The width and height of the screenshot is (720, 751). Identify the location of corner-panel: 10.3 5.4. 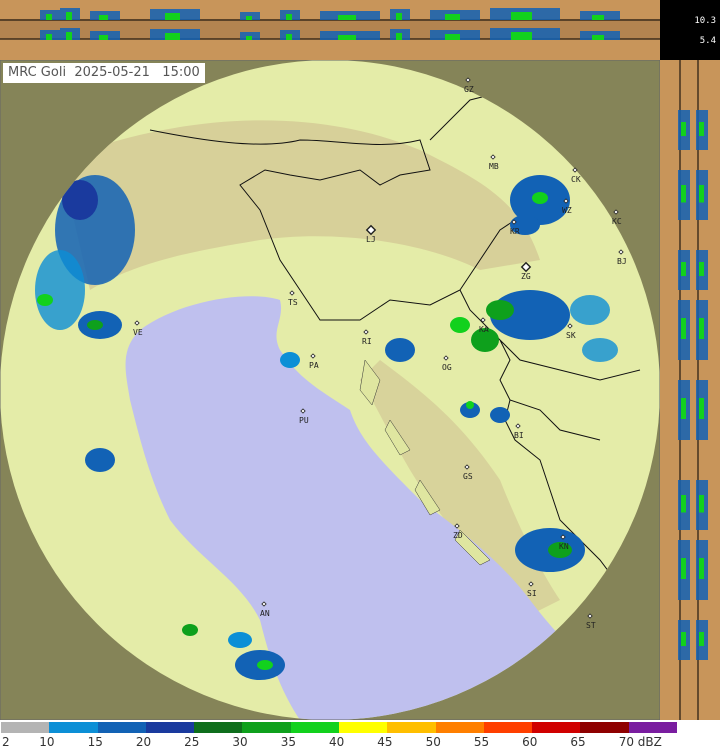
(690, 30).